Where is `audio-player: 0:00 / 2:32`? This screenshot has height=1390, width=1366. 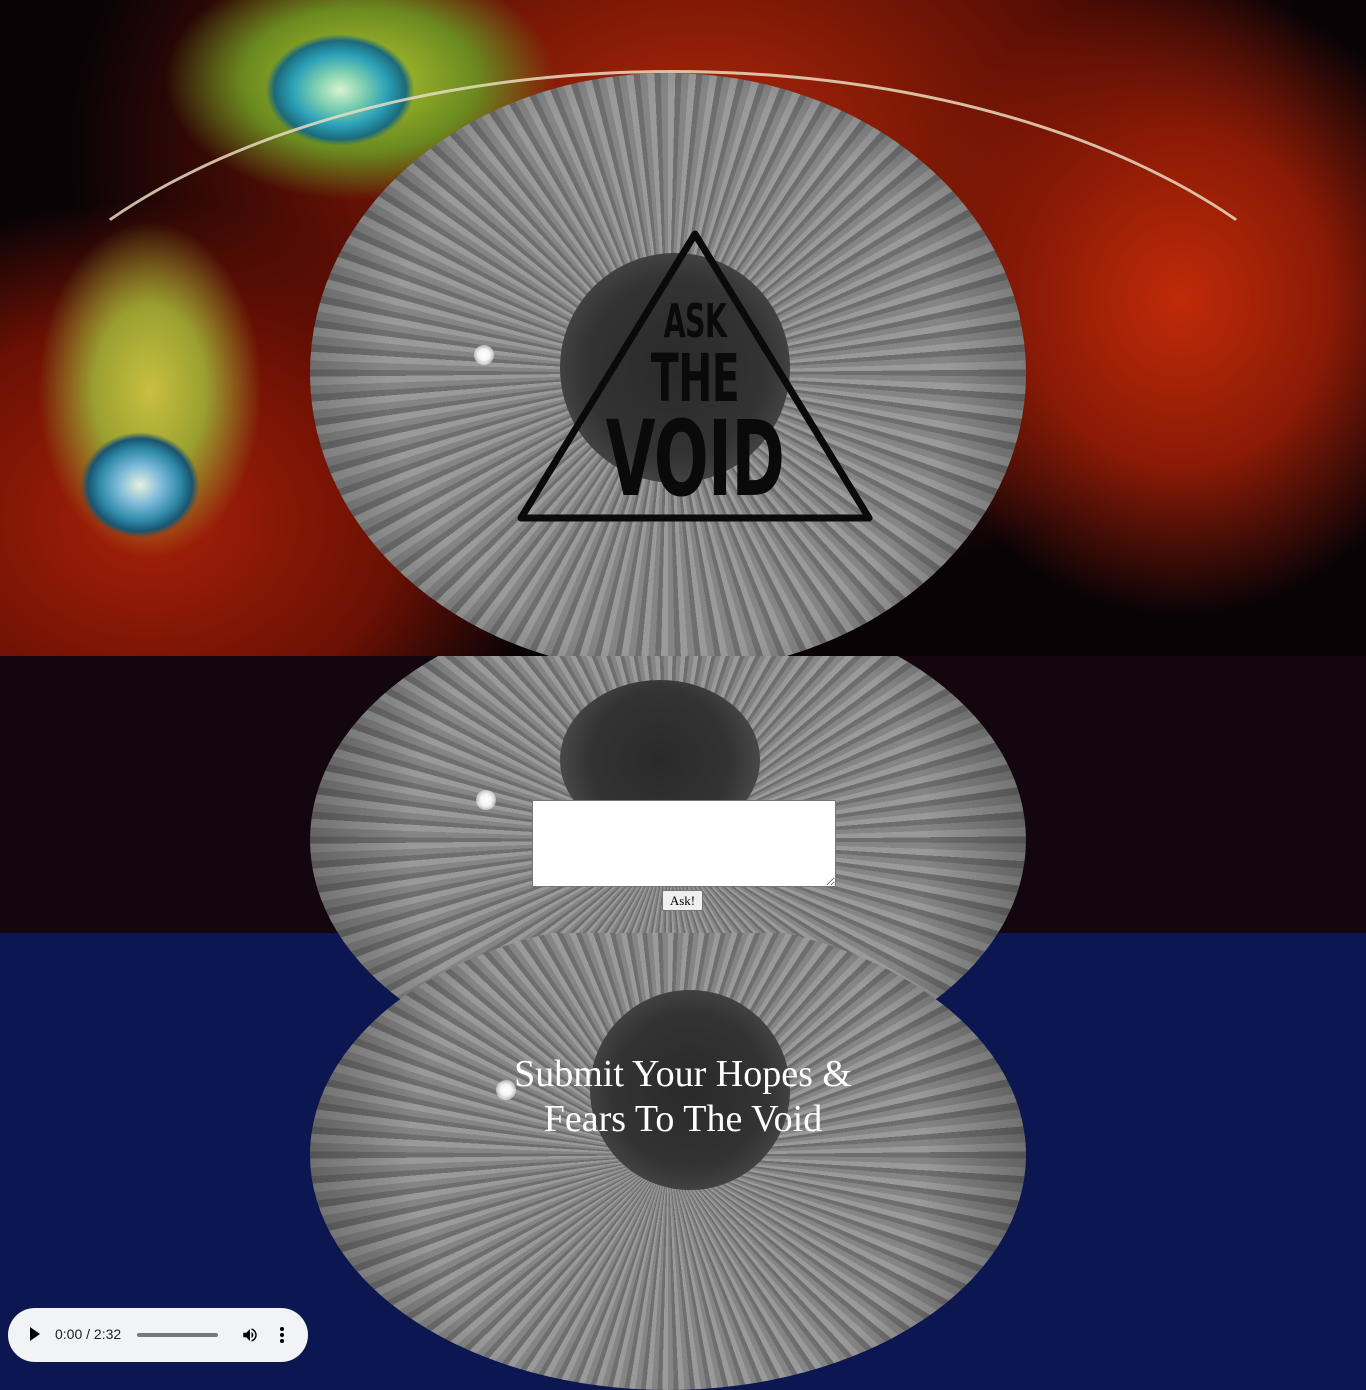 audio-player: 0:00 / 2:32 is located at coordinates (158, 1335).